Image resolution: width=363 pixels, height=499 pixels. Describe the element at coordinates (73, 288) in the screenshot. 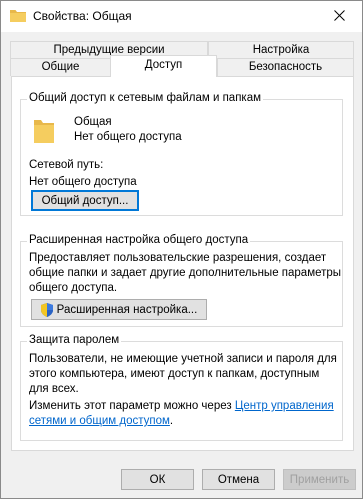

I see `advanced-sharing-description-line: общего доступа.` at that location.